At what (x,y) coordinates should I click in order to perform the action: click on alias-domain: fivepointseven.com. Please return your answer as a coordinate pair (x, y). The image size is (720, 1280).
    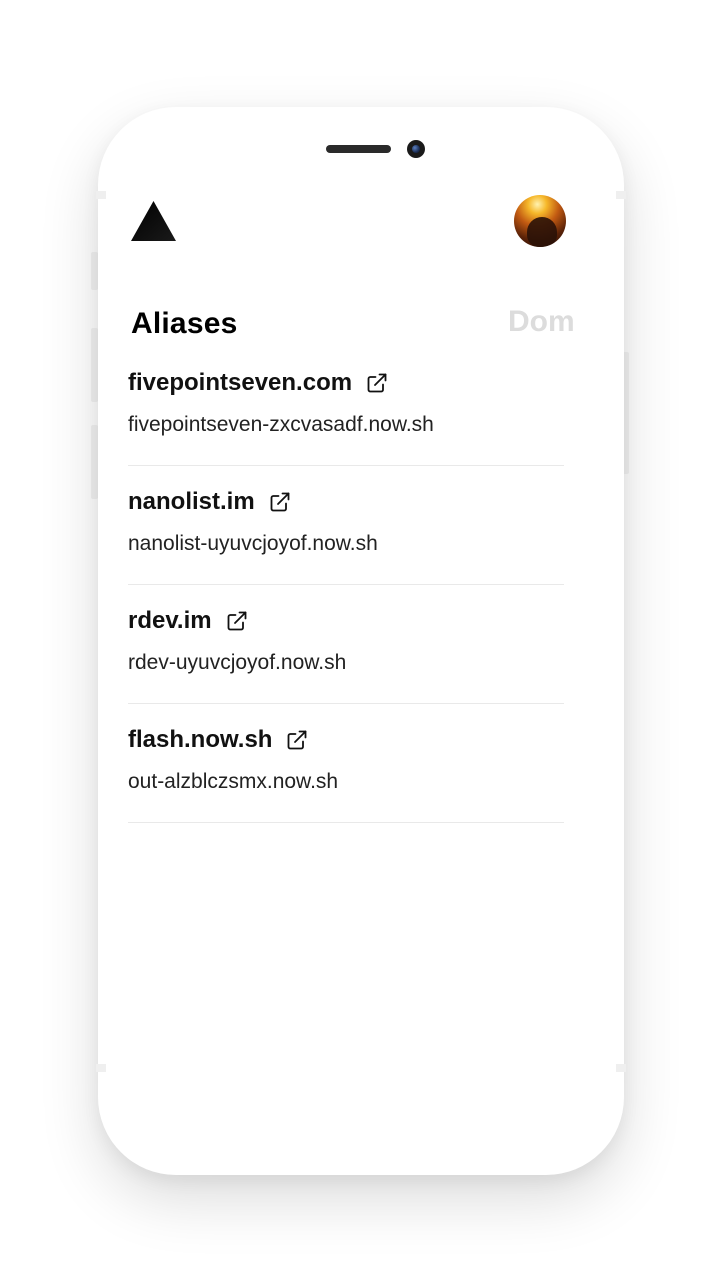
    Looking at the image, I should click on (240, 383).